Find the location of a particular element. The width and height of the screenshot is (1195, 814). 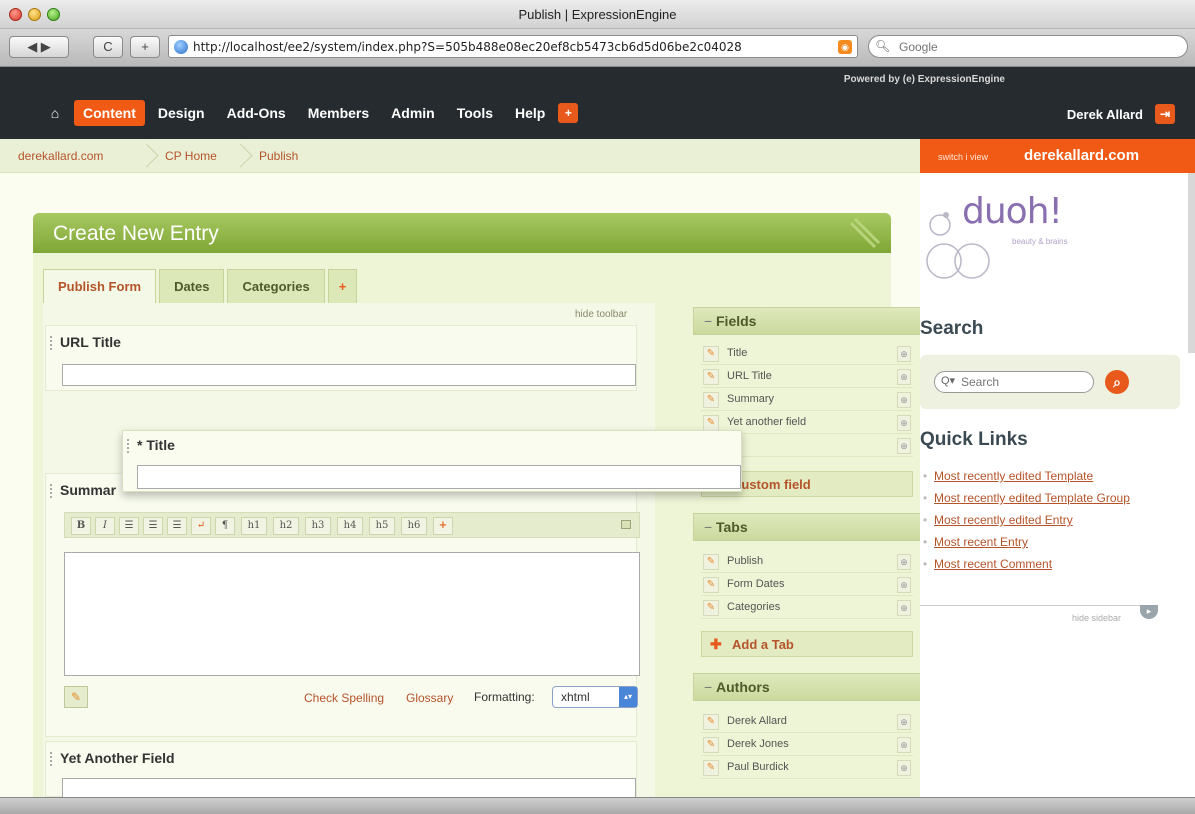

url-input is located at coordinates (508, 47).